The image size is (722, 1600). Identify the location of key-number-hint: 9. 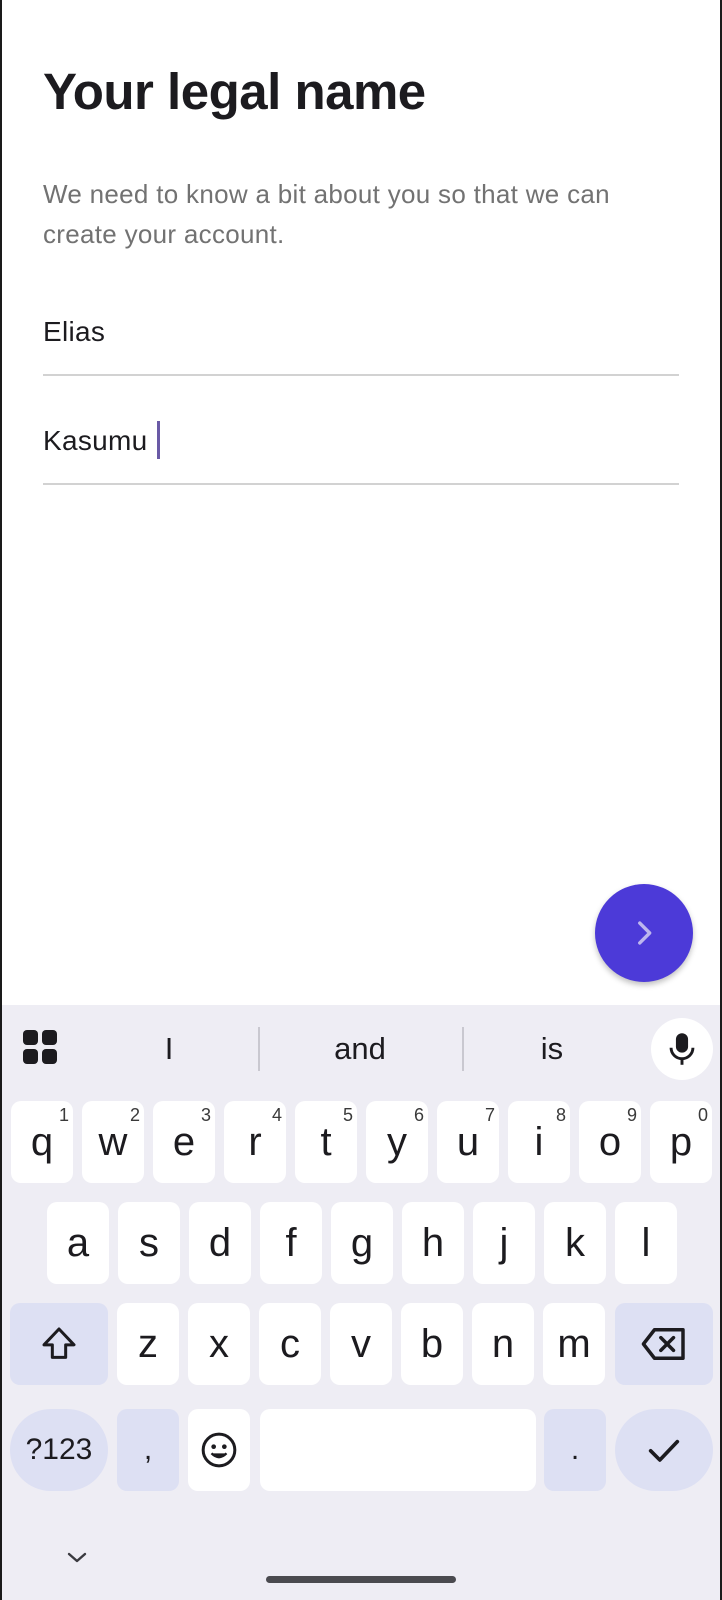
(631, 1115).